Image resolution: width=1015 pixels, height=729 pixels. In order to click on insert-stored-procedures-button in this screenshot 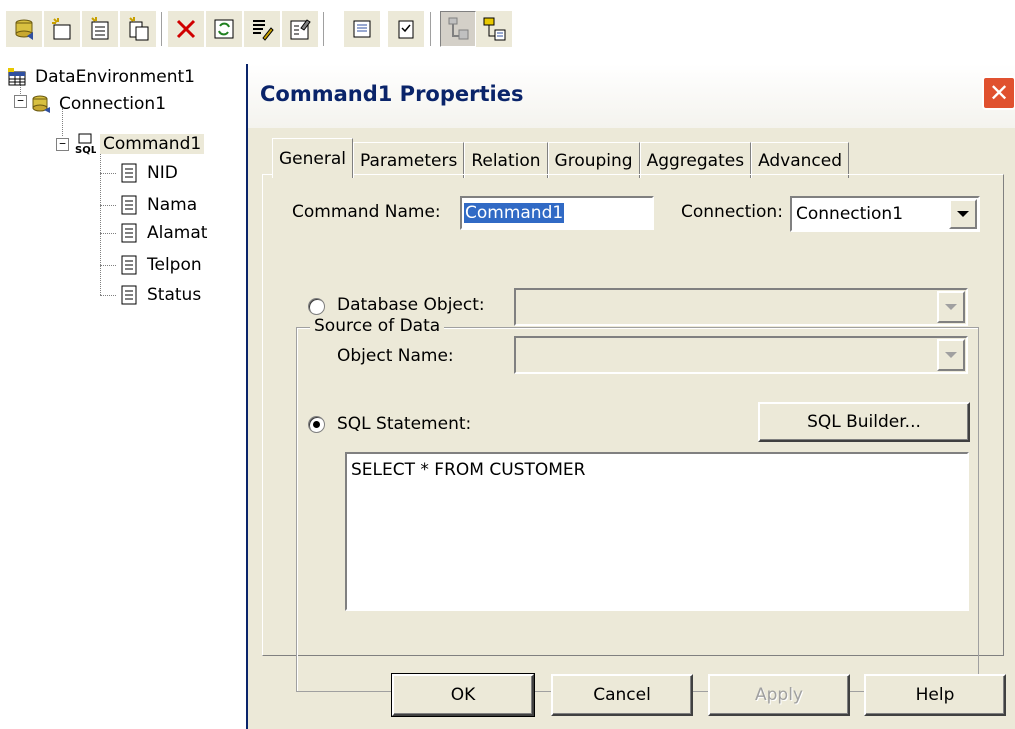, I will do `click(100, 29)`.